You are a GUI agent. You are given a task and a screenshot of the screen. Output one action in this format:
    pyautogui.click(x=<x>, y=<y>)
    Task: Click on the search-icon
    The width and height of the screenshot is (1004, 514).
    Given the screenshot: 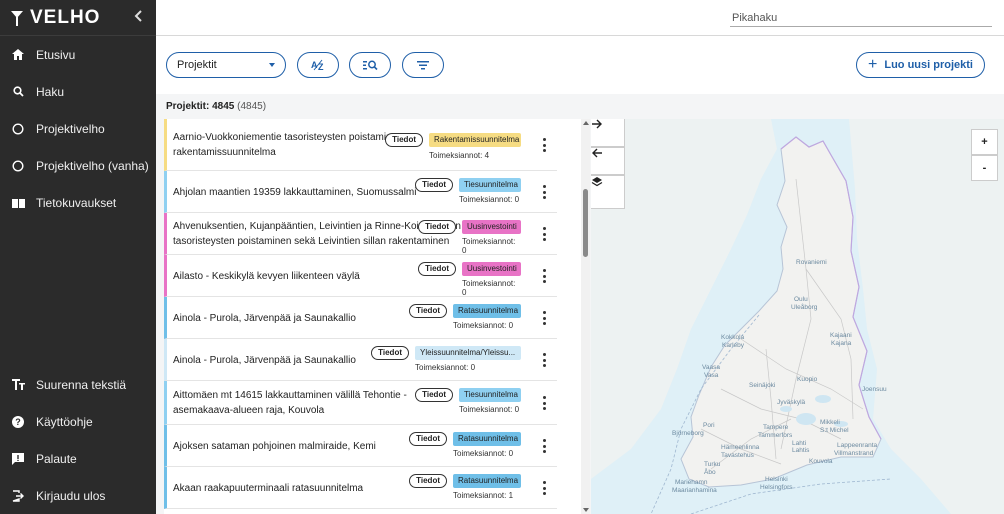 What is the action you would take?
    pyautogui.click(x=18, y=92)
    